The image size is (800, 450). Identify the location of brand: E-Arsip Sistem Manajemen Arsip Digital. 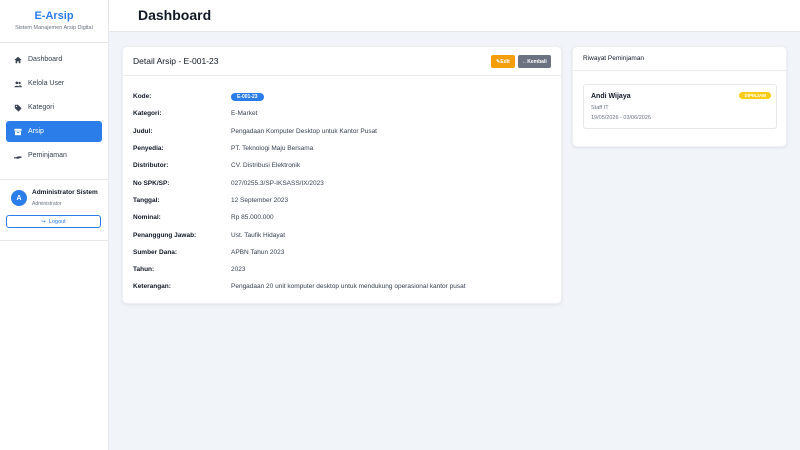
(54, 21).